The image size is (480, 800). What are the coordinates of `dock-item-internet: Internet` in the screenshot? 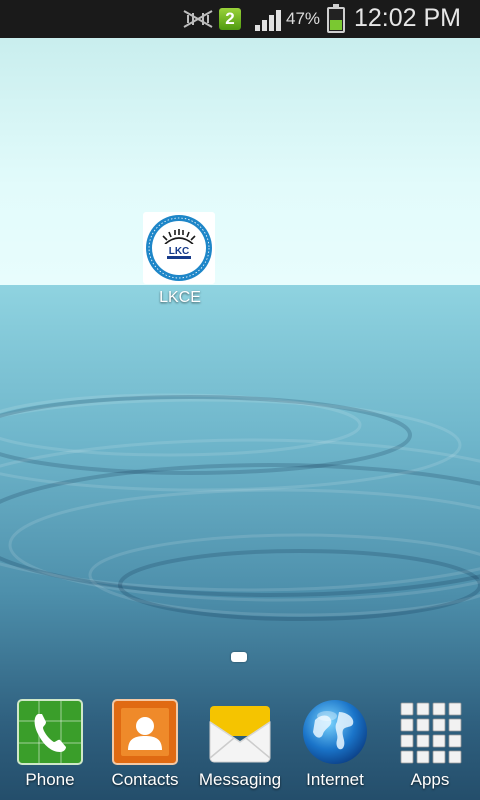 It's located at (335, 740).